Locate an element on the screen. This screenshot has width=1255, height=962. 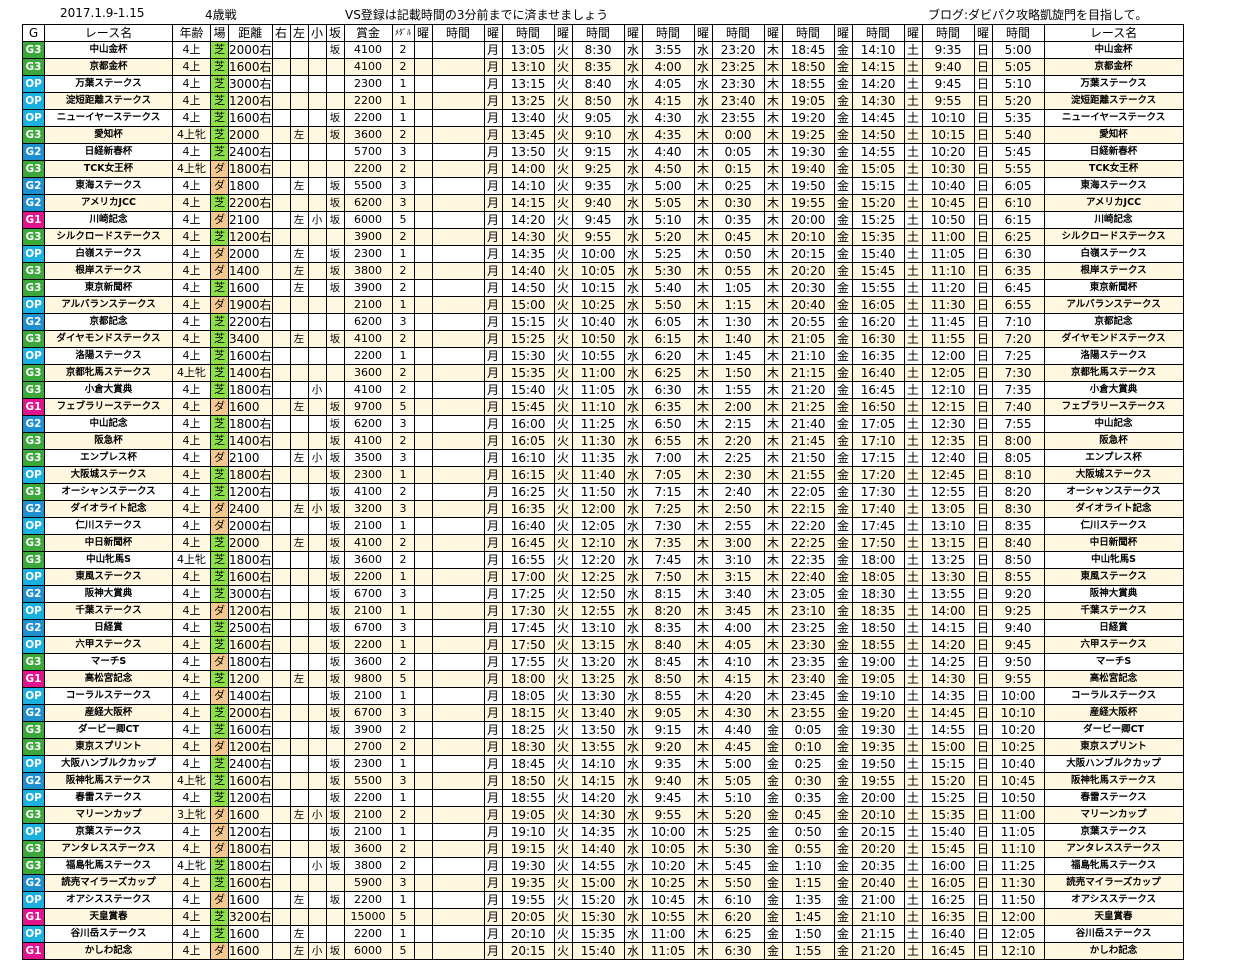
time-cell: 10:40 is located at coordinates (948, 186).